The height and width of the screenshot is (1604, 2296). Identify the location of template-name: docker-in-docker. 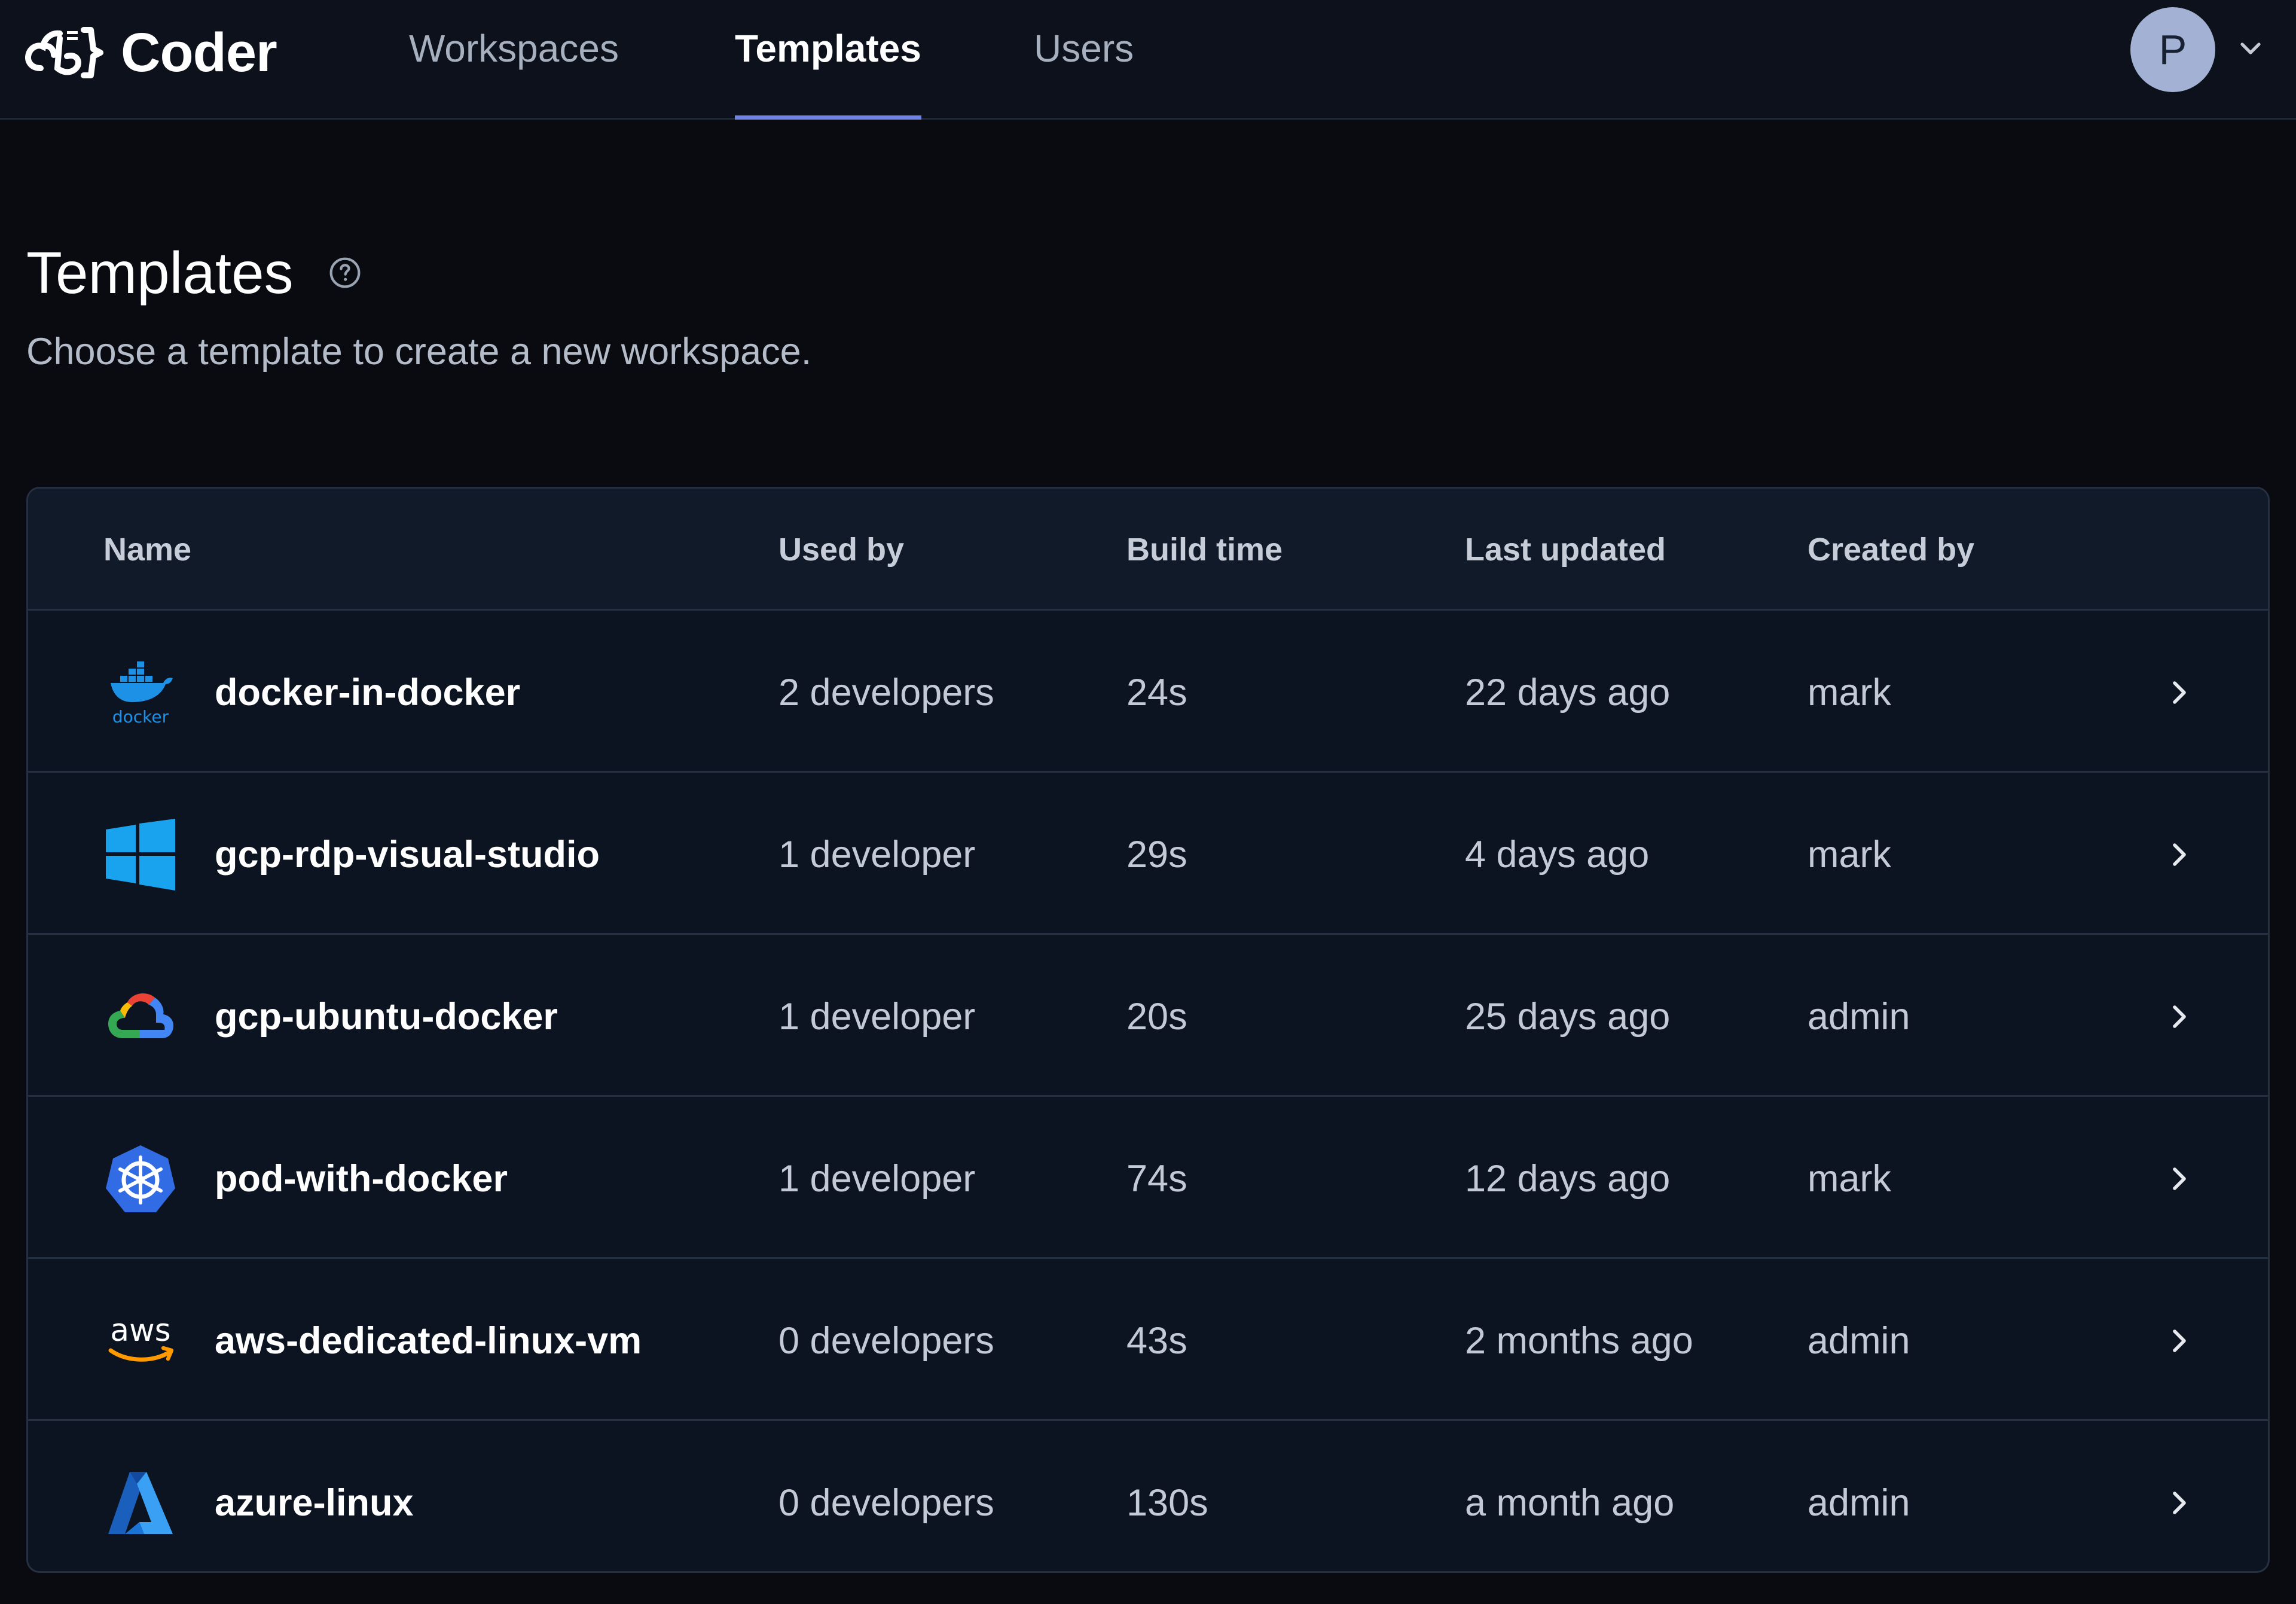
(367, 693).